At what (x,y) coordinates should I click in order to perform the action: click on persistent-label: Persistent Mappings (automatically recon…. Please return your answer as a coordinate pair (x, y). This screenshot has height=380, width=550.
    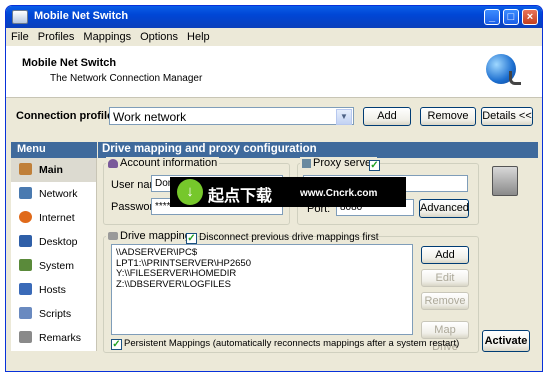
    Looking at the image, I should click on (292, 343).